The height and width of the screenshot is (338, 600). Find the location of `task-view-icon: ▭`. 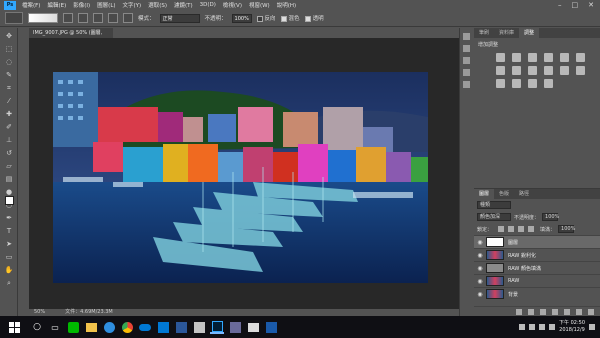

task-view-icon: ▭ is located at coordinates (55, 327).